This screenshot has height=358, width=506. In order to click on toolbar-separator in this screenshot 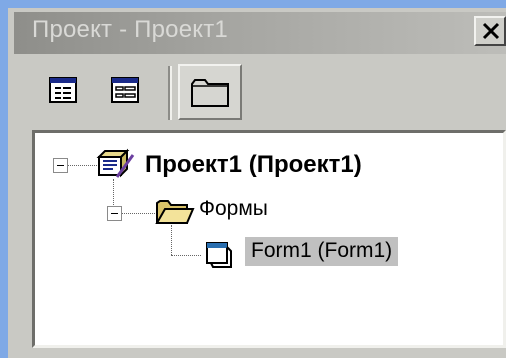, I will do `click(170, 93)`.